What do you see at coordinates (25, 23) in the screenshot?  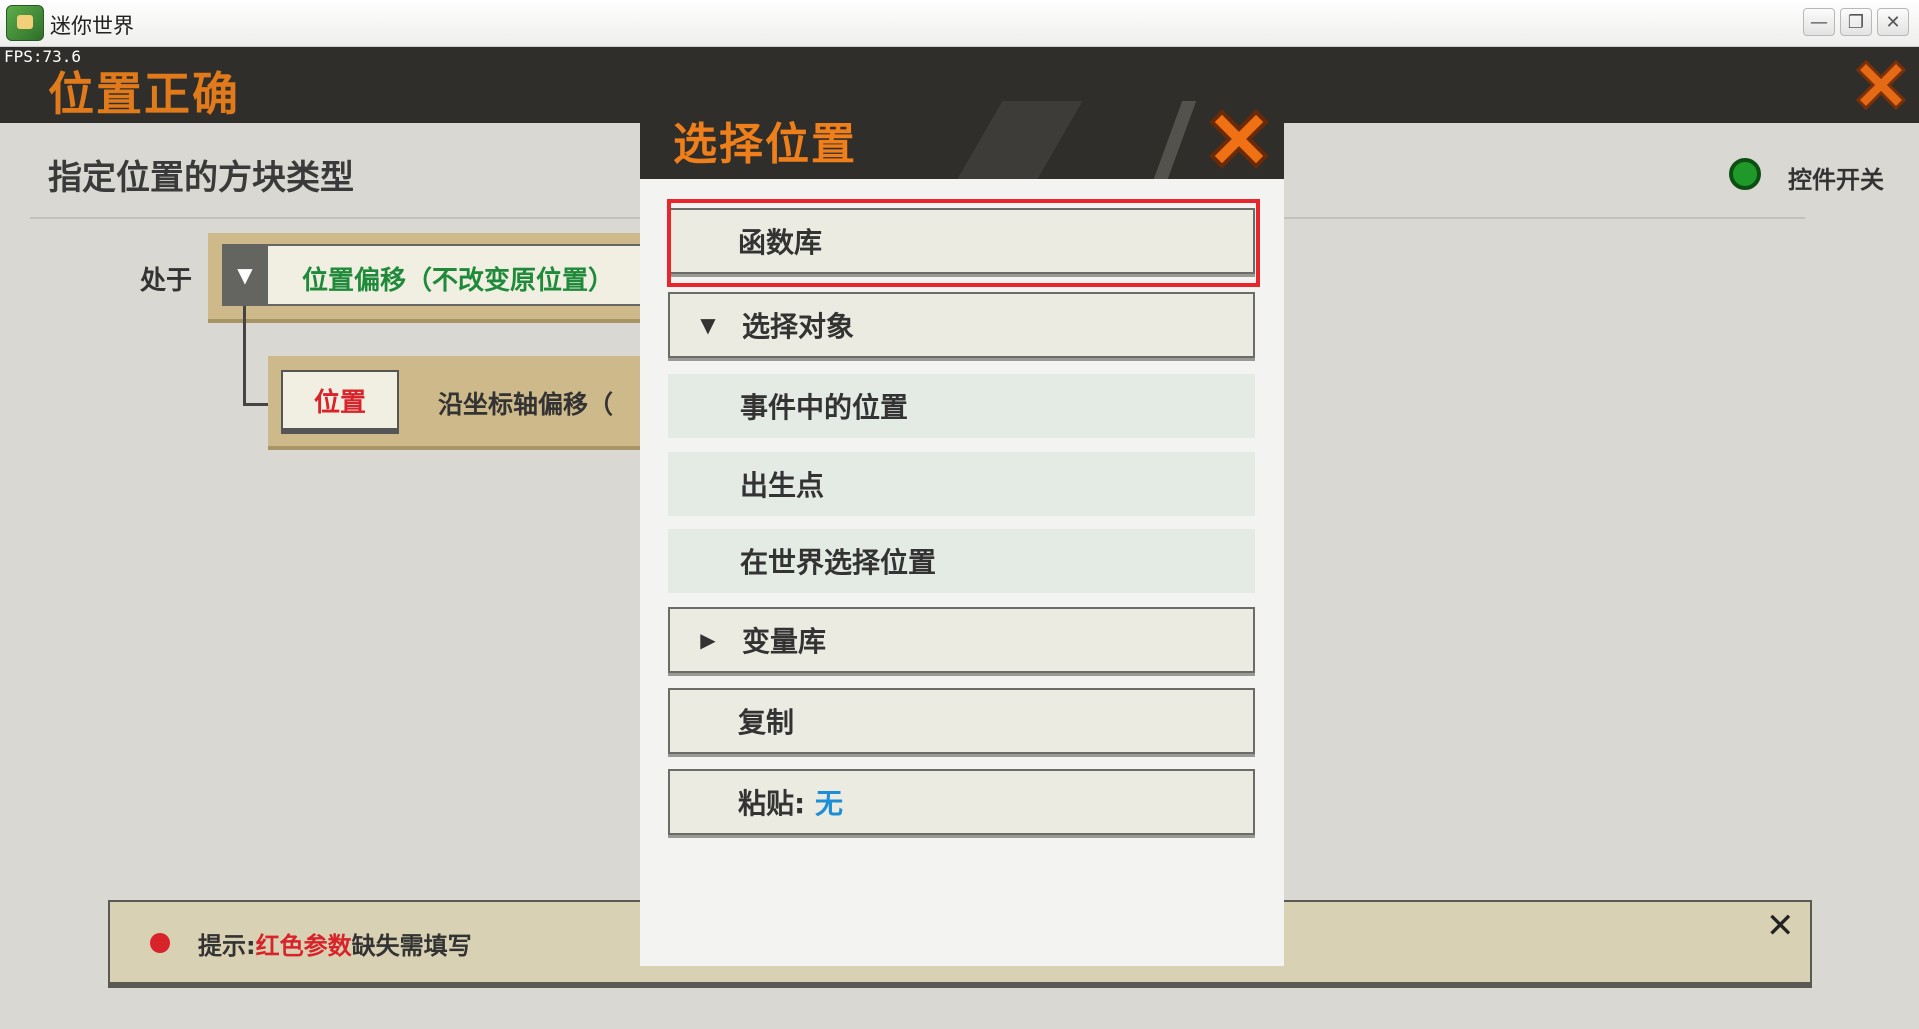 I see `app-logo-icon` at bounding box center [25, 23].